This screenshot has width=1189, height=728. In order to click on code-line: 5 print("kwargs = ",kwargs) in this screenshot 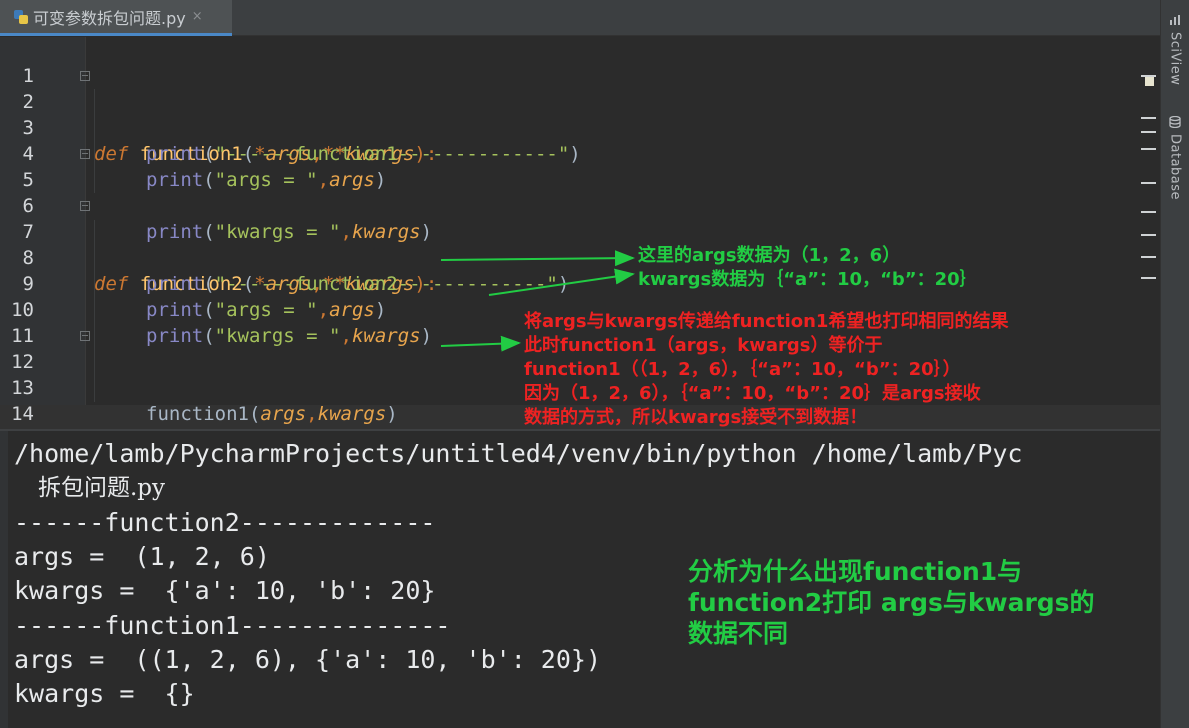, I will do `click(580, 192)`.